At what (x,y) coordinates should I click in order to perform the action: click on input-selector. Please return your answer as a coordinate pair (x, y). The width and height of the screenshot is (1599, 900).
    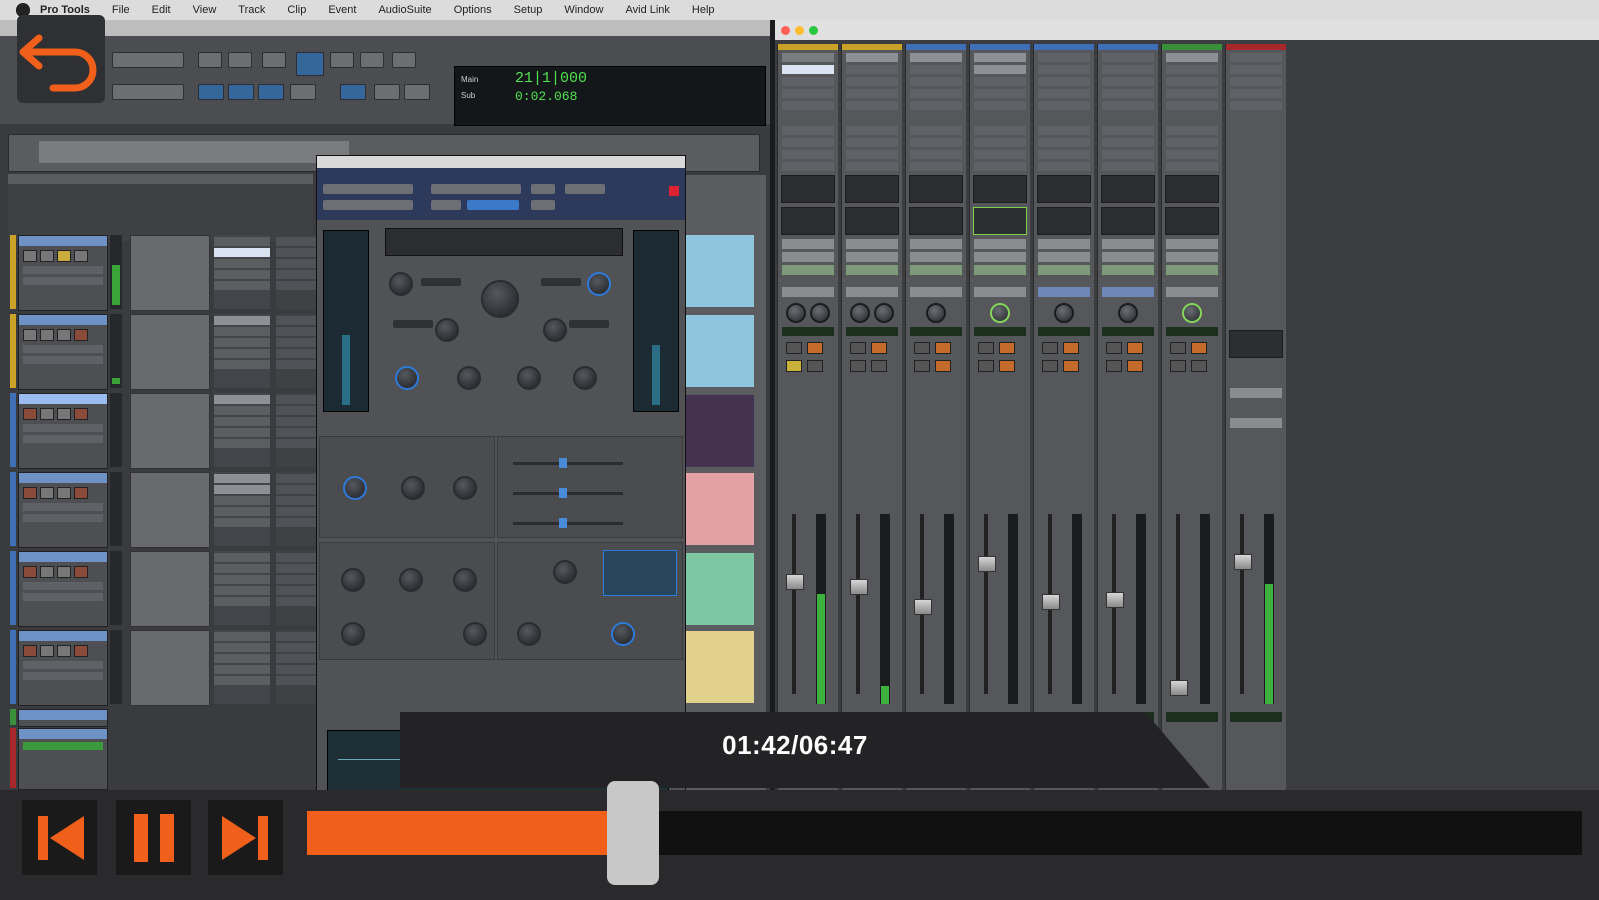
    Looking at the image, I should click on (808, 244).